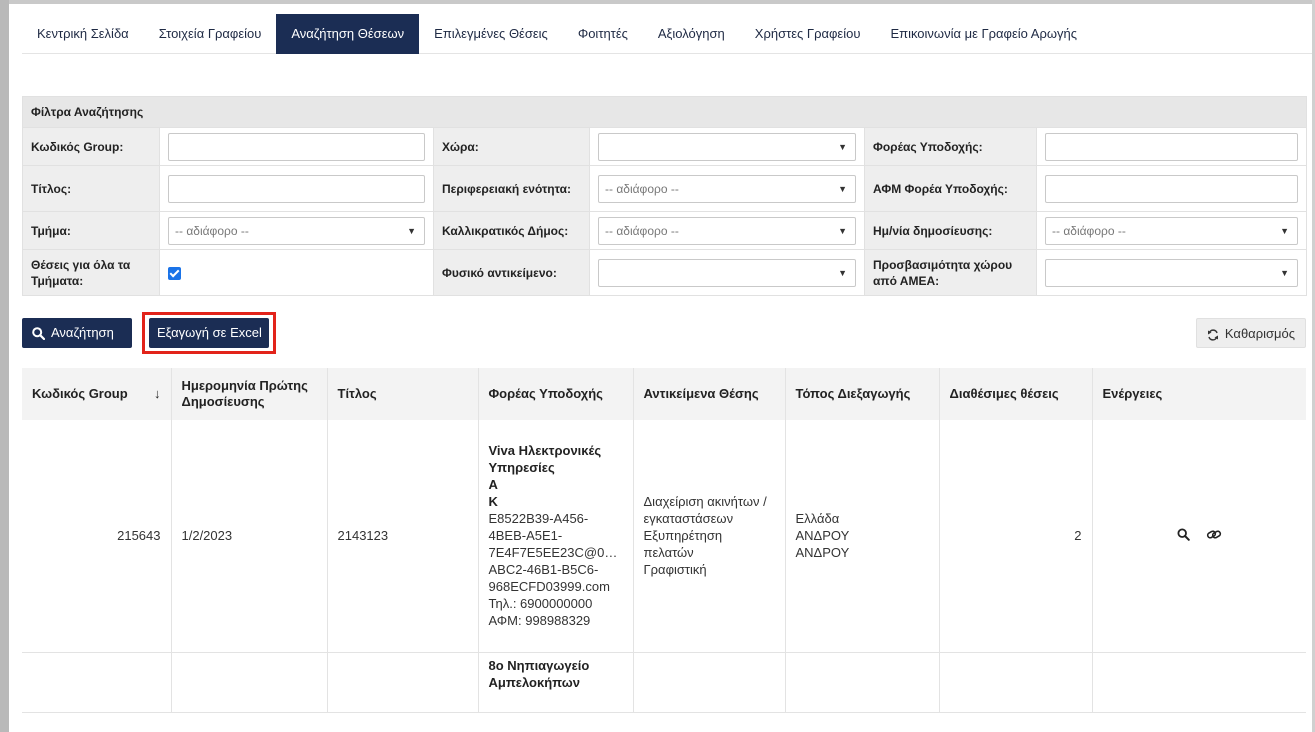 This screenshot has width=1315, height=732. What do you see at coordinates (667, 338) in the screenshot?
I see `action-buttons: Αναζήτηση Εξαγωγή σε Excel Καθαρισμός` at bounding box center [667, 338].